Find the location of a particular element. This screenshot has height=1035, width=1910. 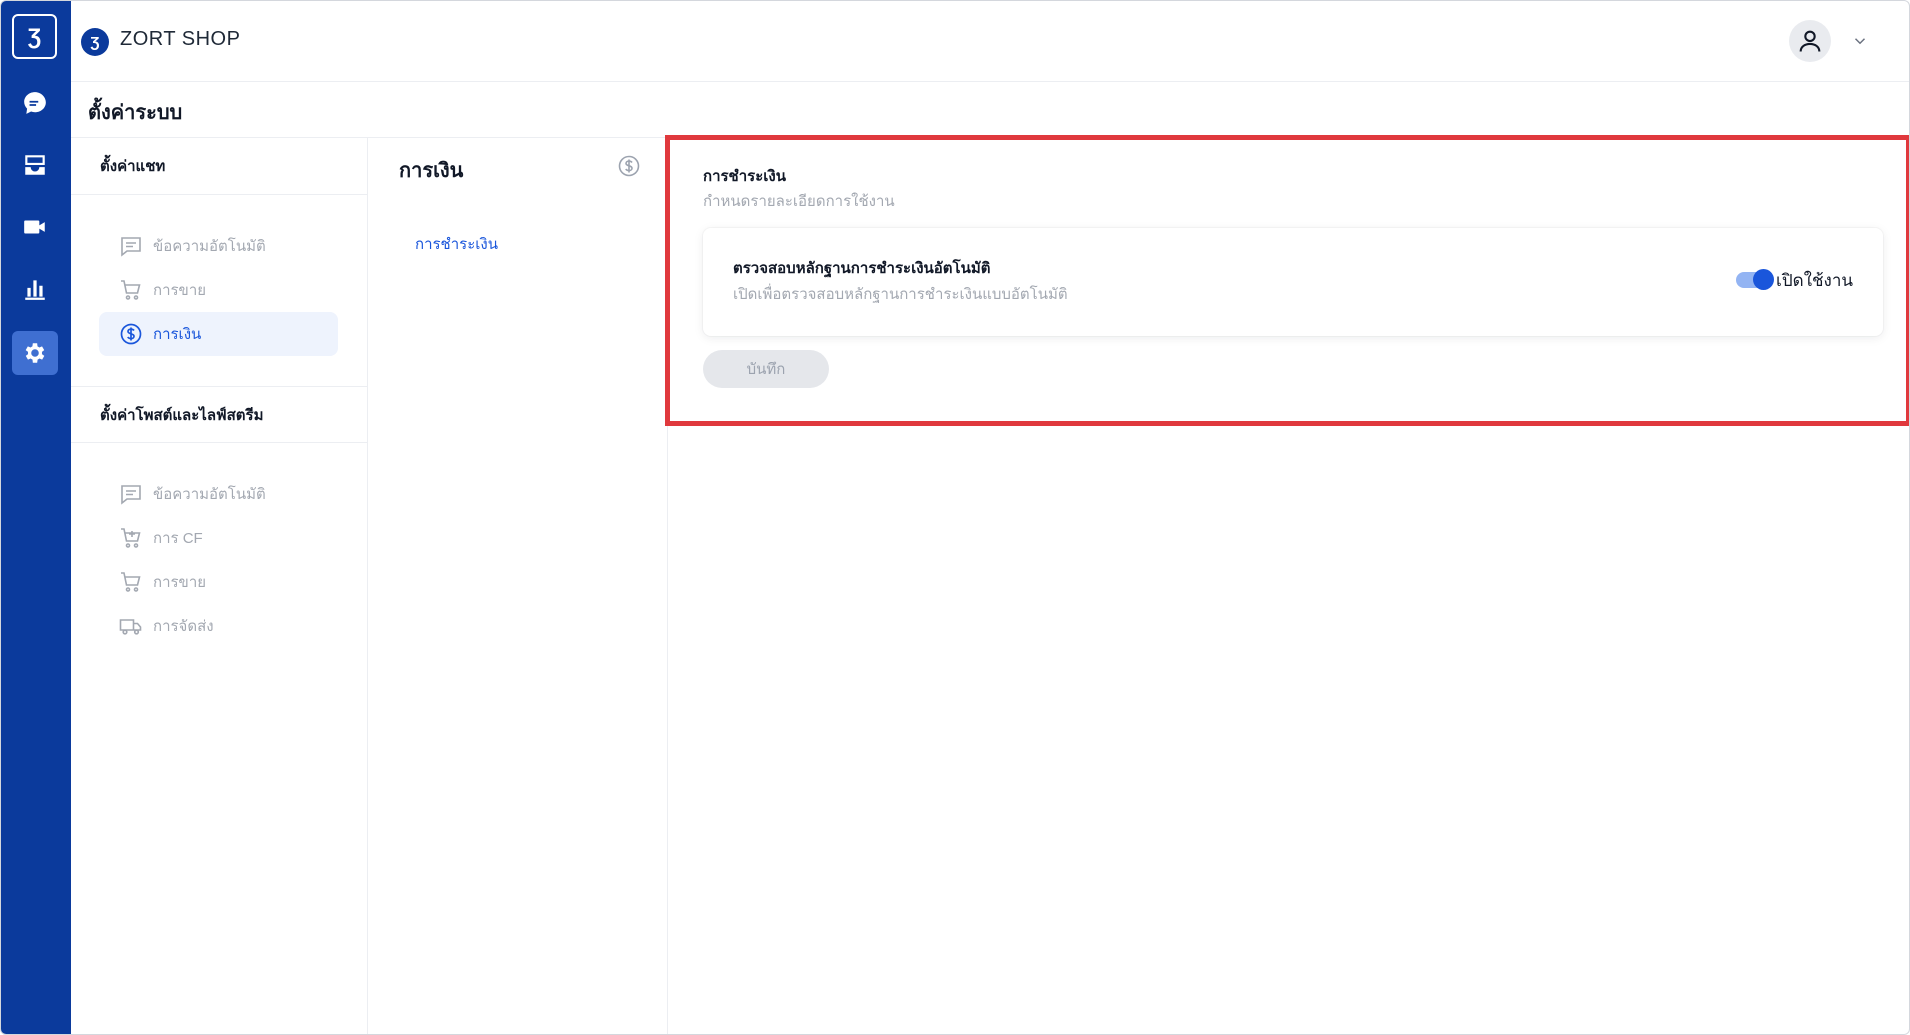

chevron-down-icon is located at coordinates (1860, 41).